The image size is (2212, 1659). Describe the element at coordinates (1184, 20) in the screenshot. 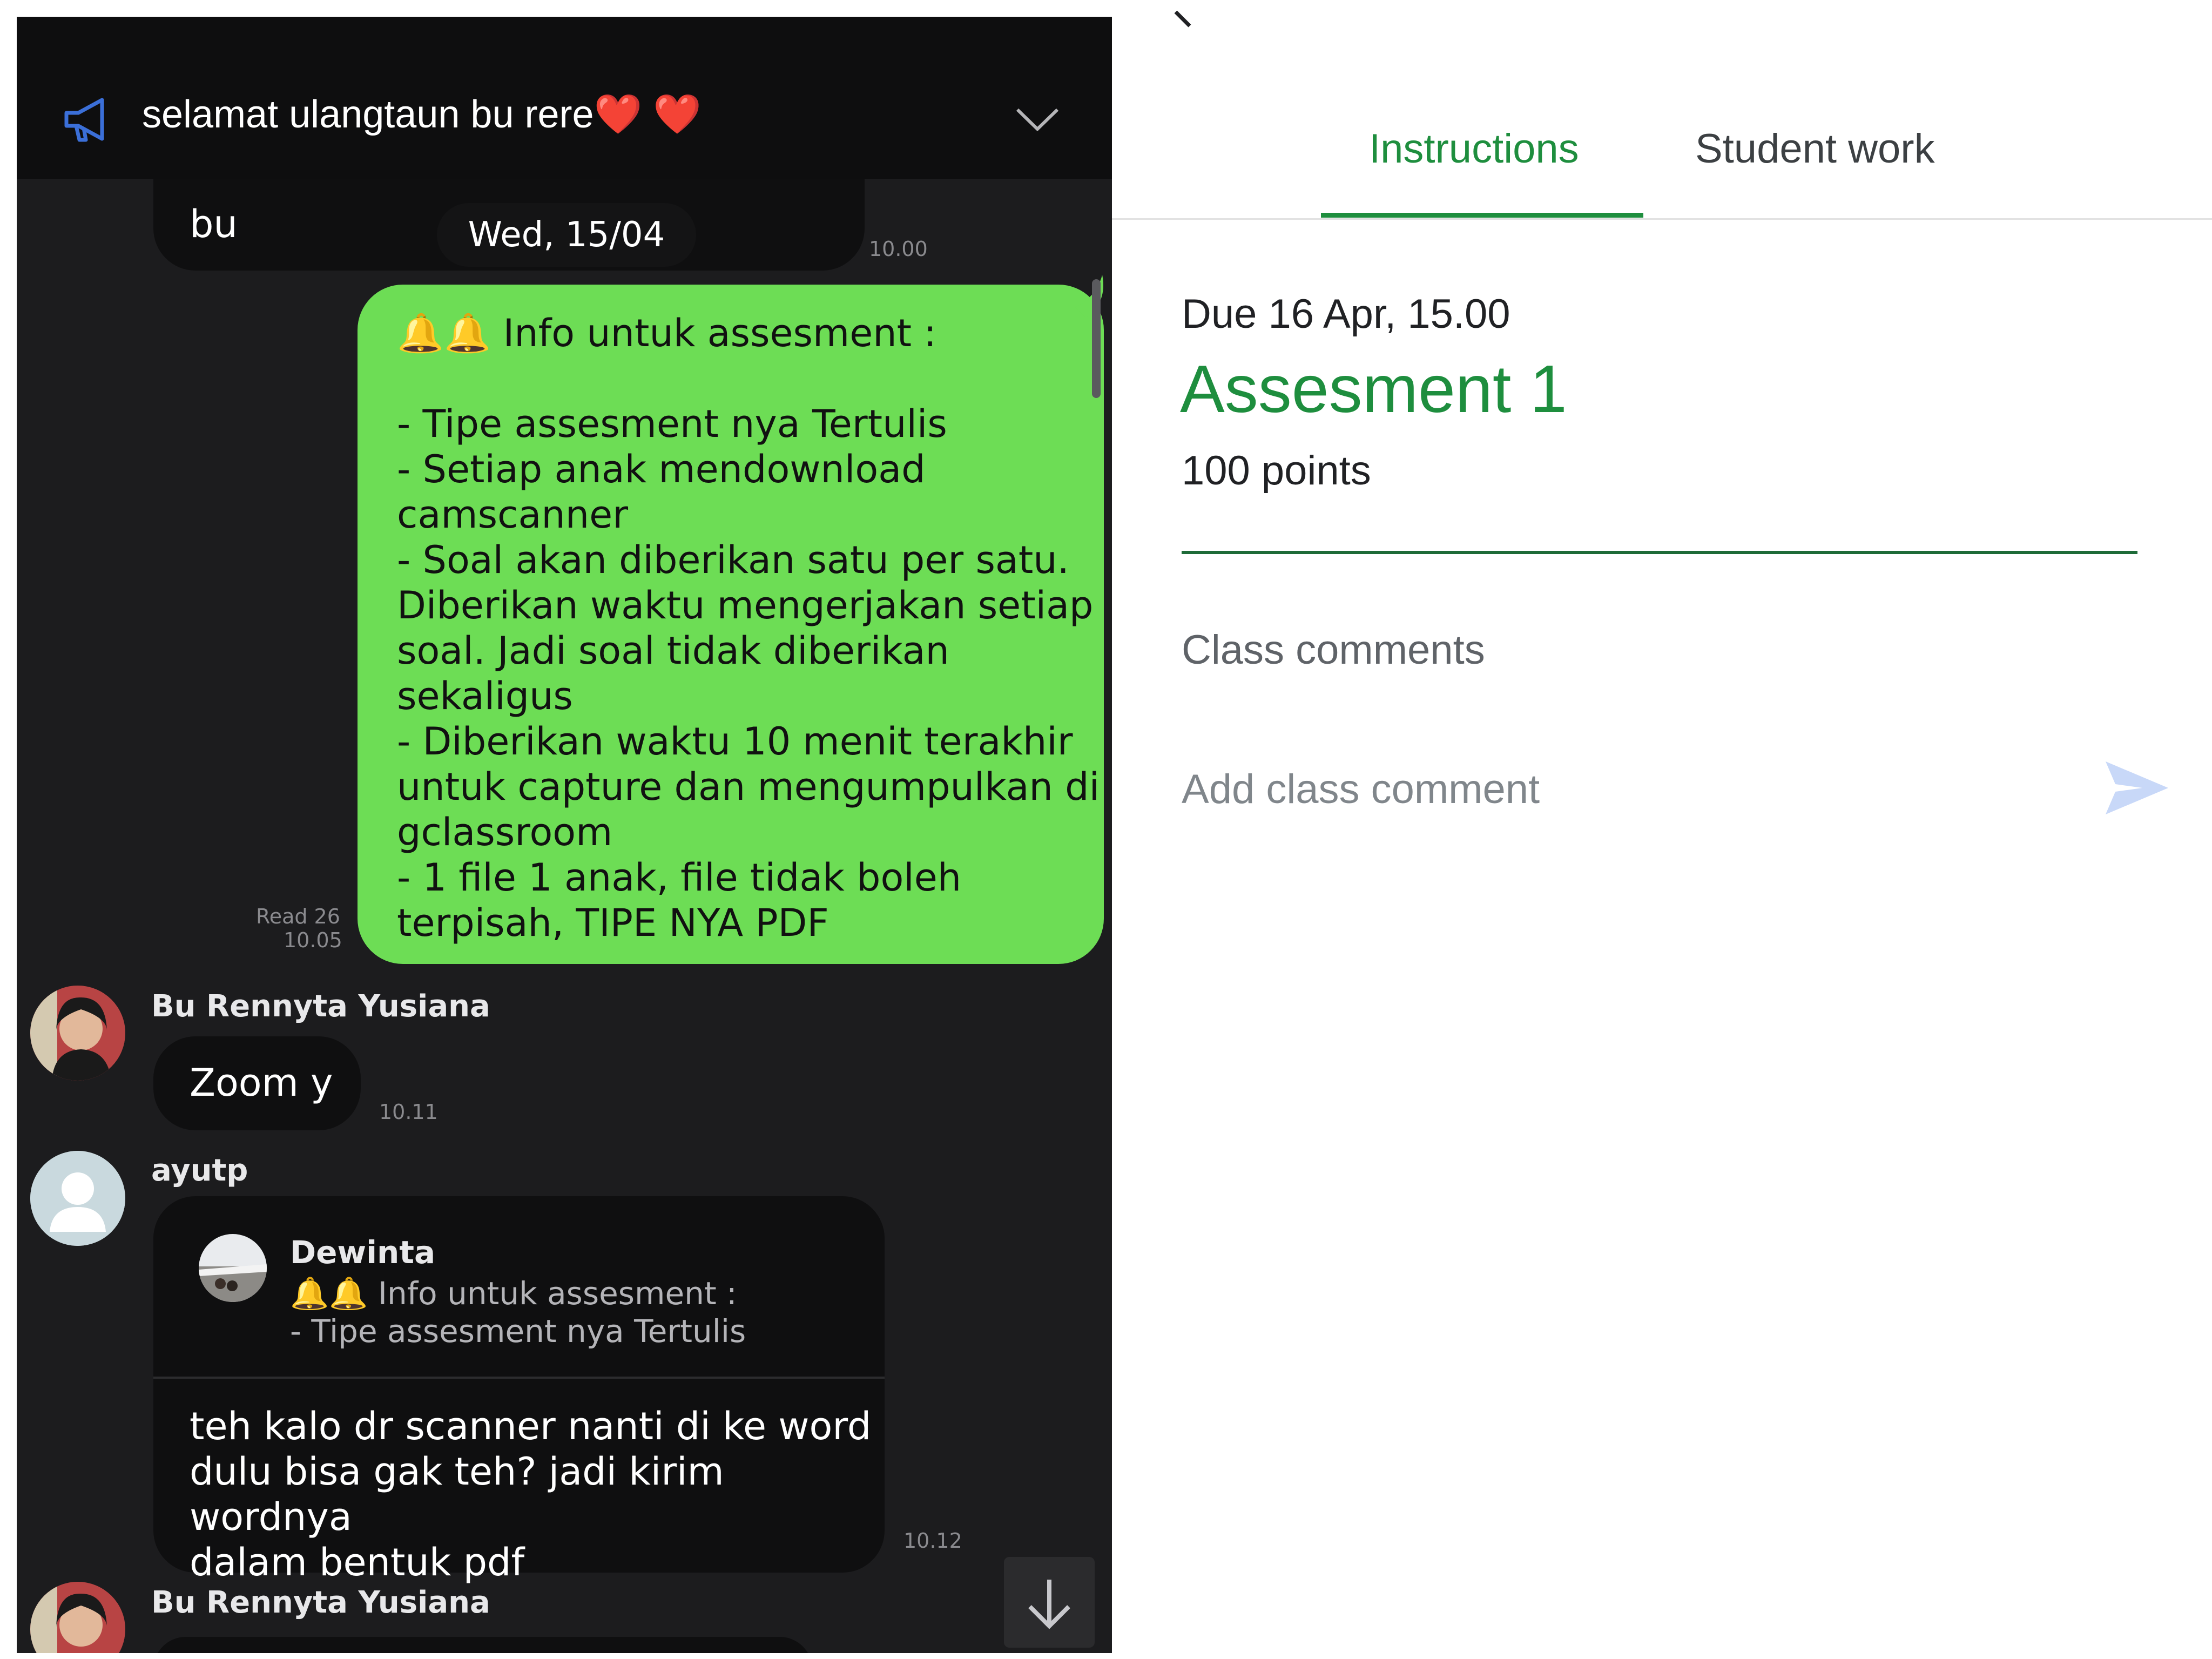

I see `back-arrow-icon` at that location.